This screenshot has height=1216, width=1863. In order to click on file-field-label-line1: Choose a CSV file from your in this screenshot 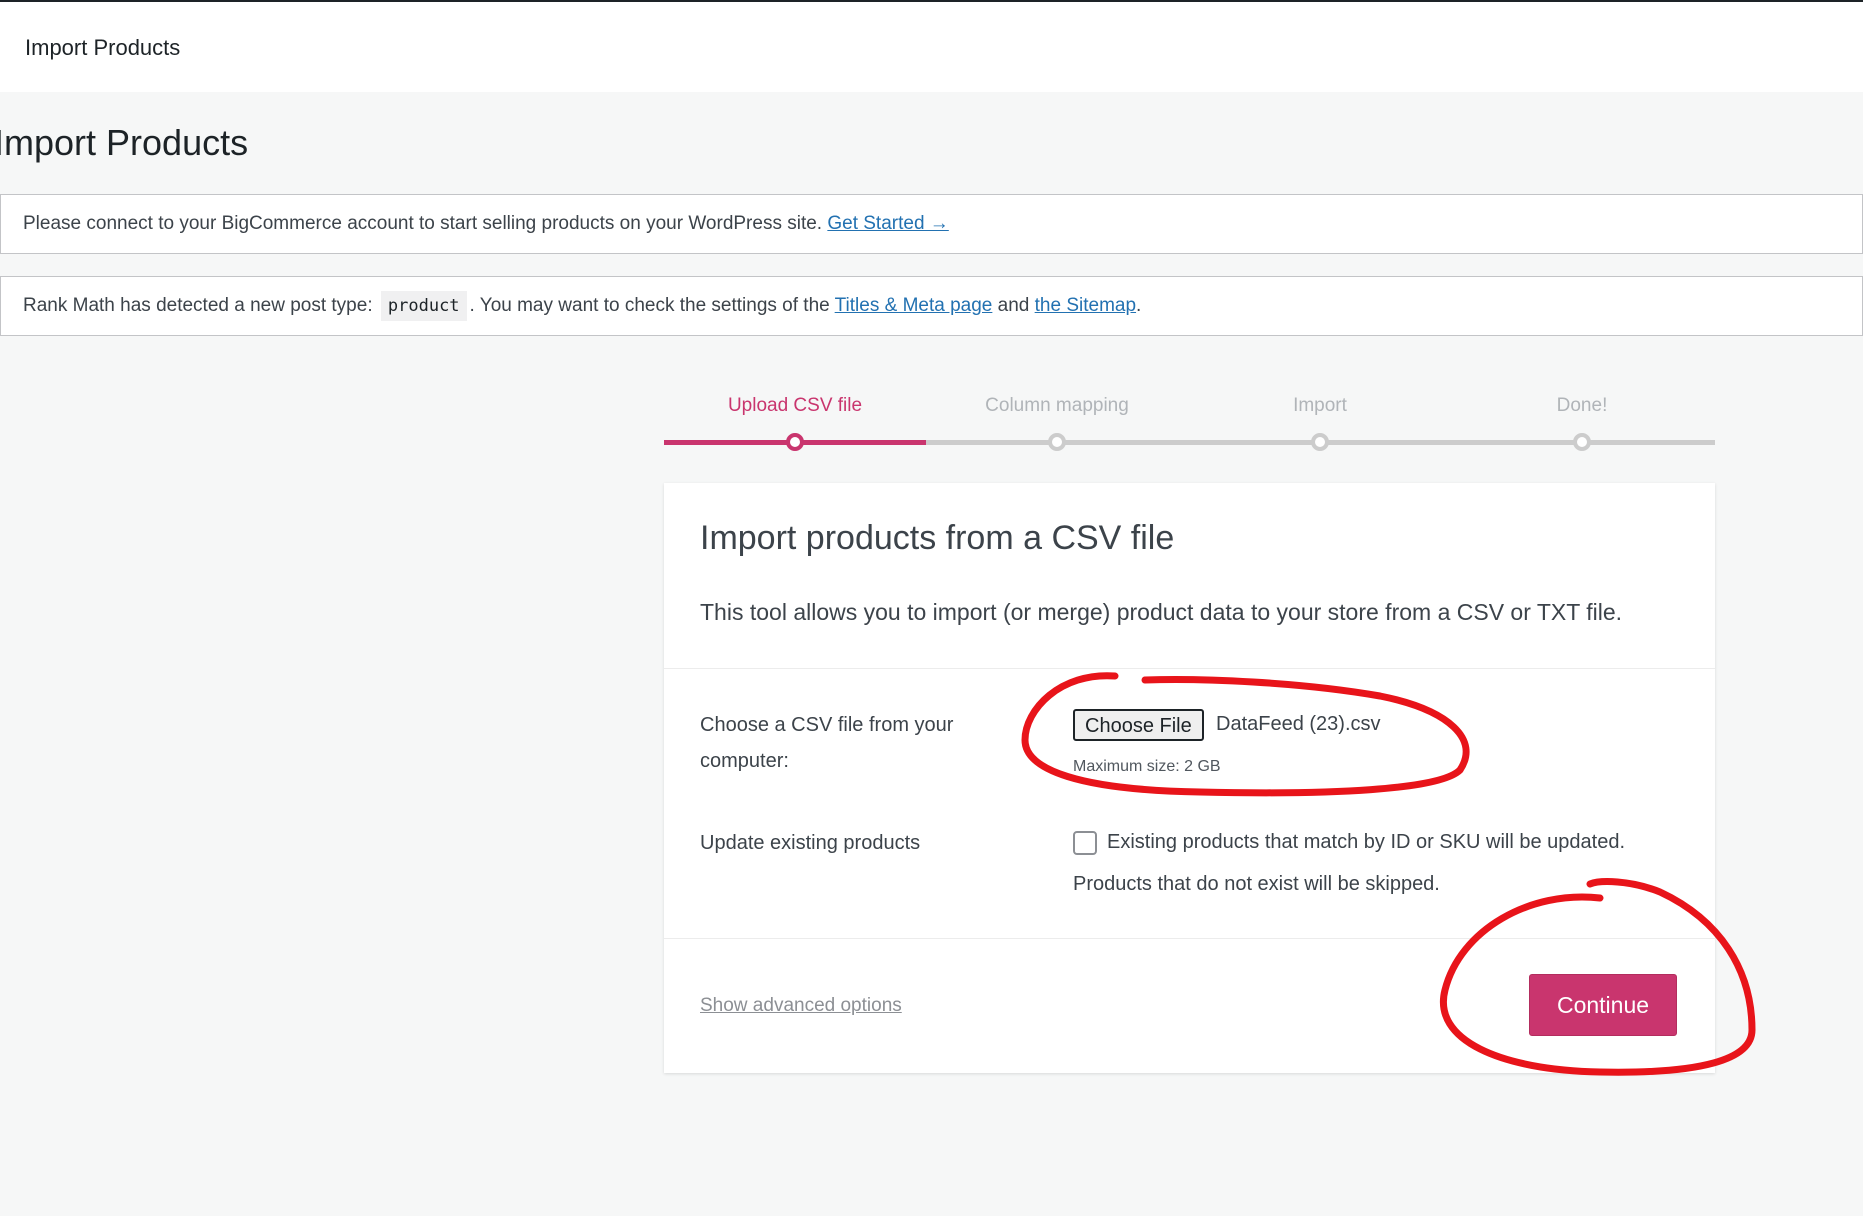, I will do `click(827, 725)`.